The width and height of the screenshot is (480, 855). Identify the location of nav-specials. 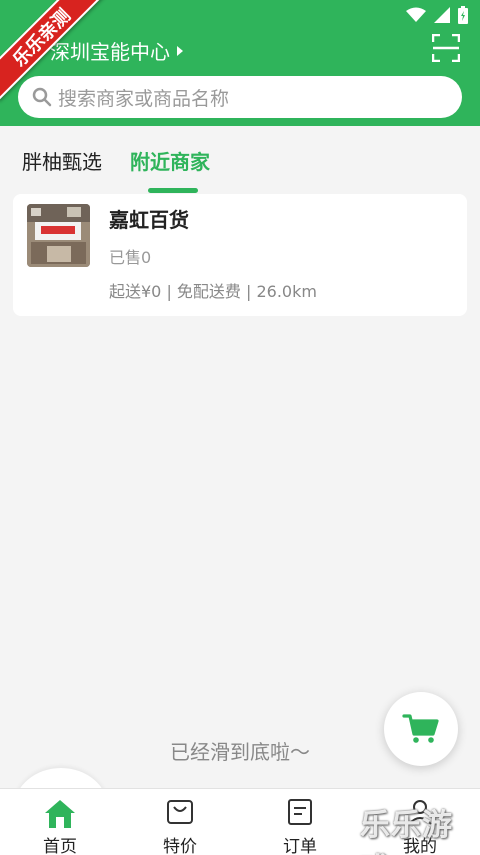
(180, 814).